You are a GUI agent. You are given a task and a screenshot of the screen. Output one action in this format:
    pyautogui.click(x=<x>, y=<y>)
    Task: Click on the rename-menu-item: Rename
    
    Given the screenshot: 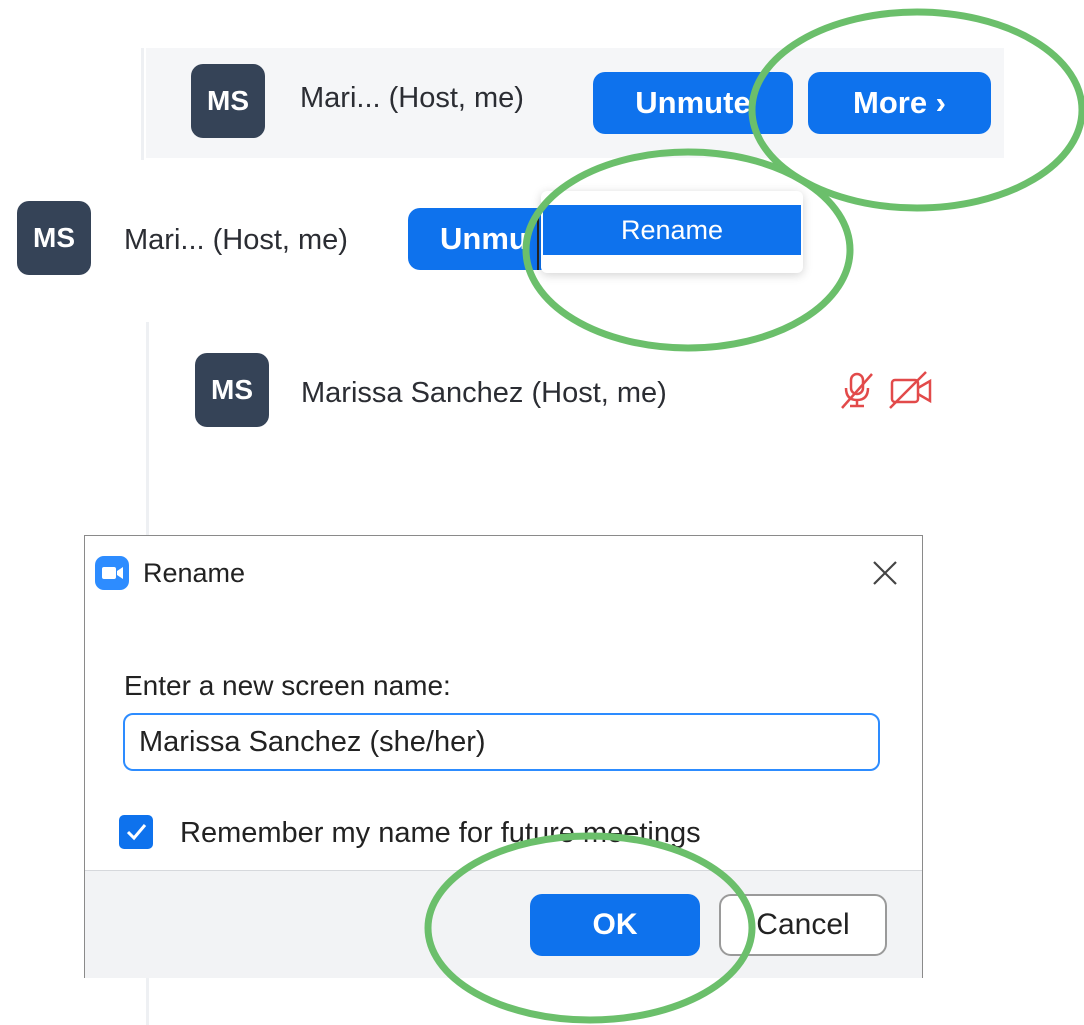 What is the action you would take?
    pyautogui.click(x=672, y=230)
    